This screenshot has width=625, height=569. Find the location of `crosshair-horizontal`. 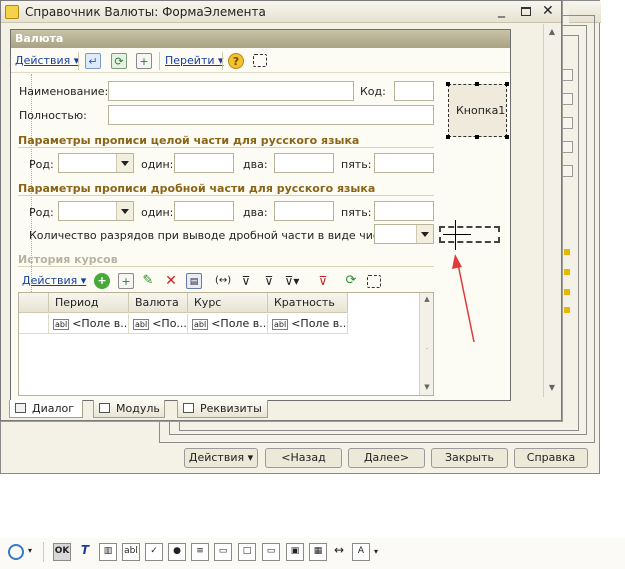

crosshair-horizontal is located at coordinates (457, 234).